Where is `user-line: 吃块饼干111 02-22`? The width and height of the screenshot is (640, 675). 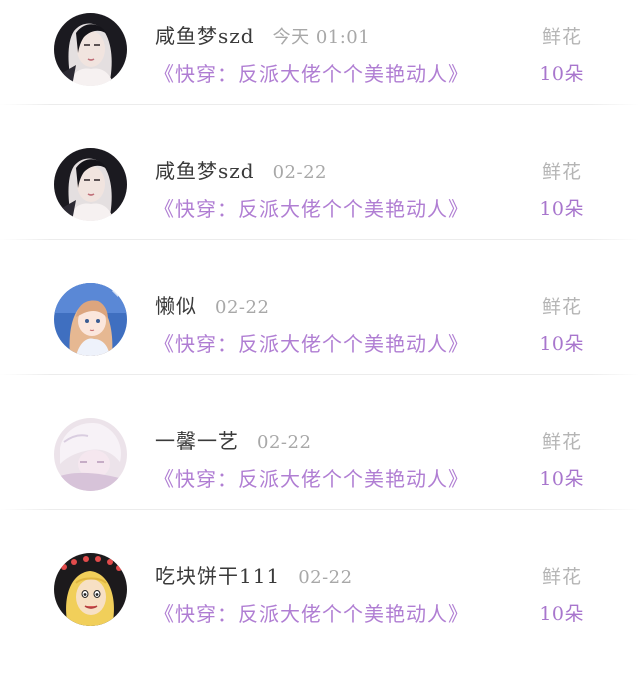 user-line: 吃块饼干111 02-22 is located at coordinates (254, 574).